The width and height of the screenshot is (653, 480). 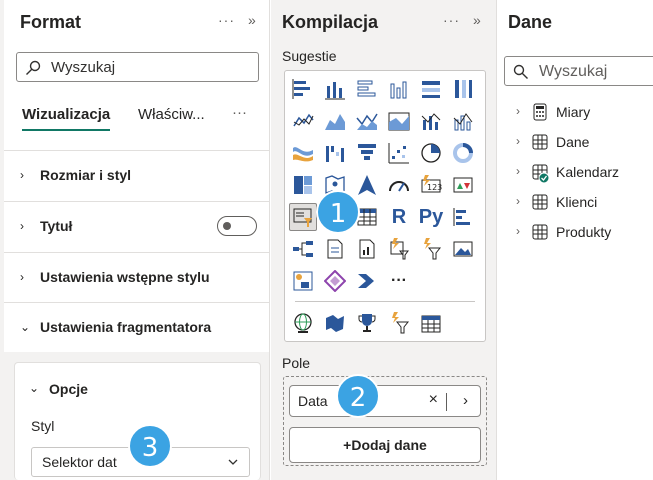 I want to click on power-apps-visual-icon, so click(x=303, y=281).